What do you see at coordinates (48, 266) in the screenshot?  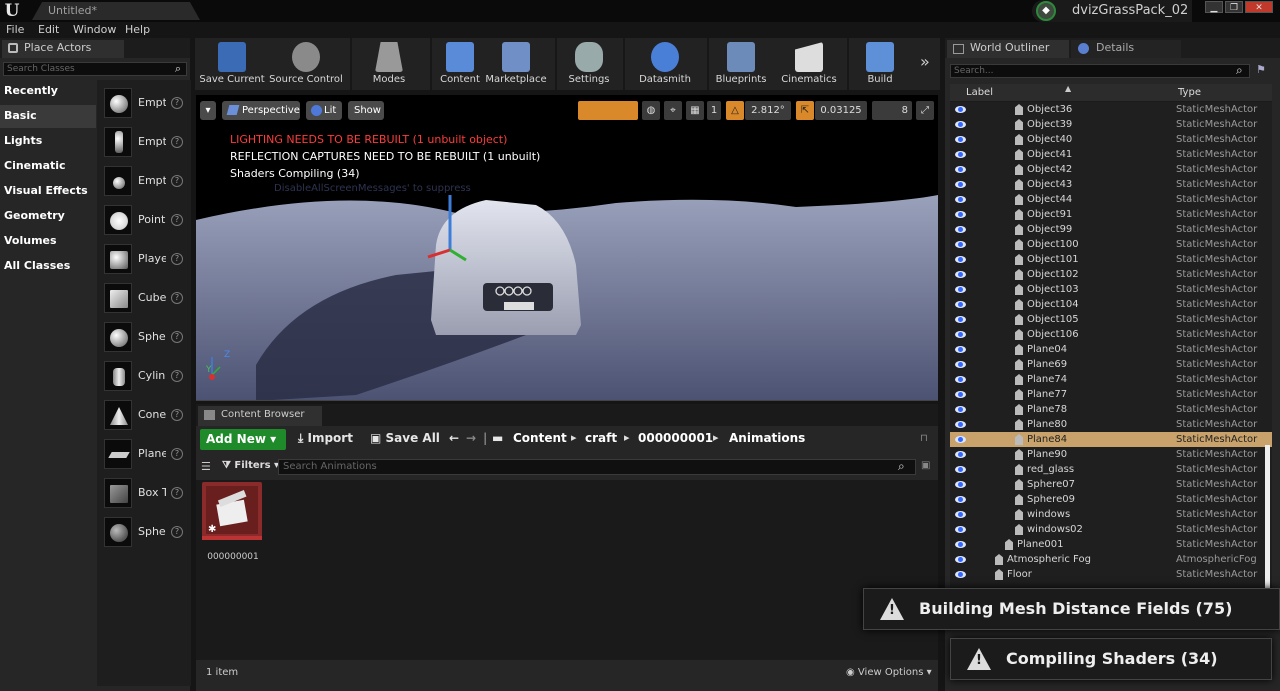 I see `category-all-classes: All Classes` at bounding box center [48, 266].